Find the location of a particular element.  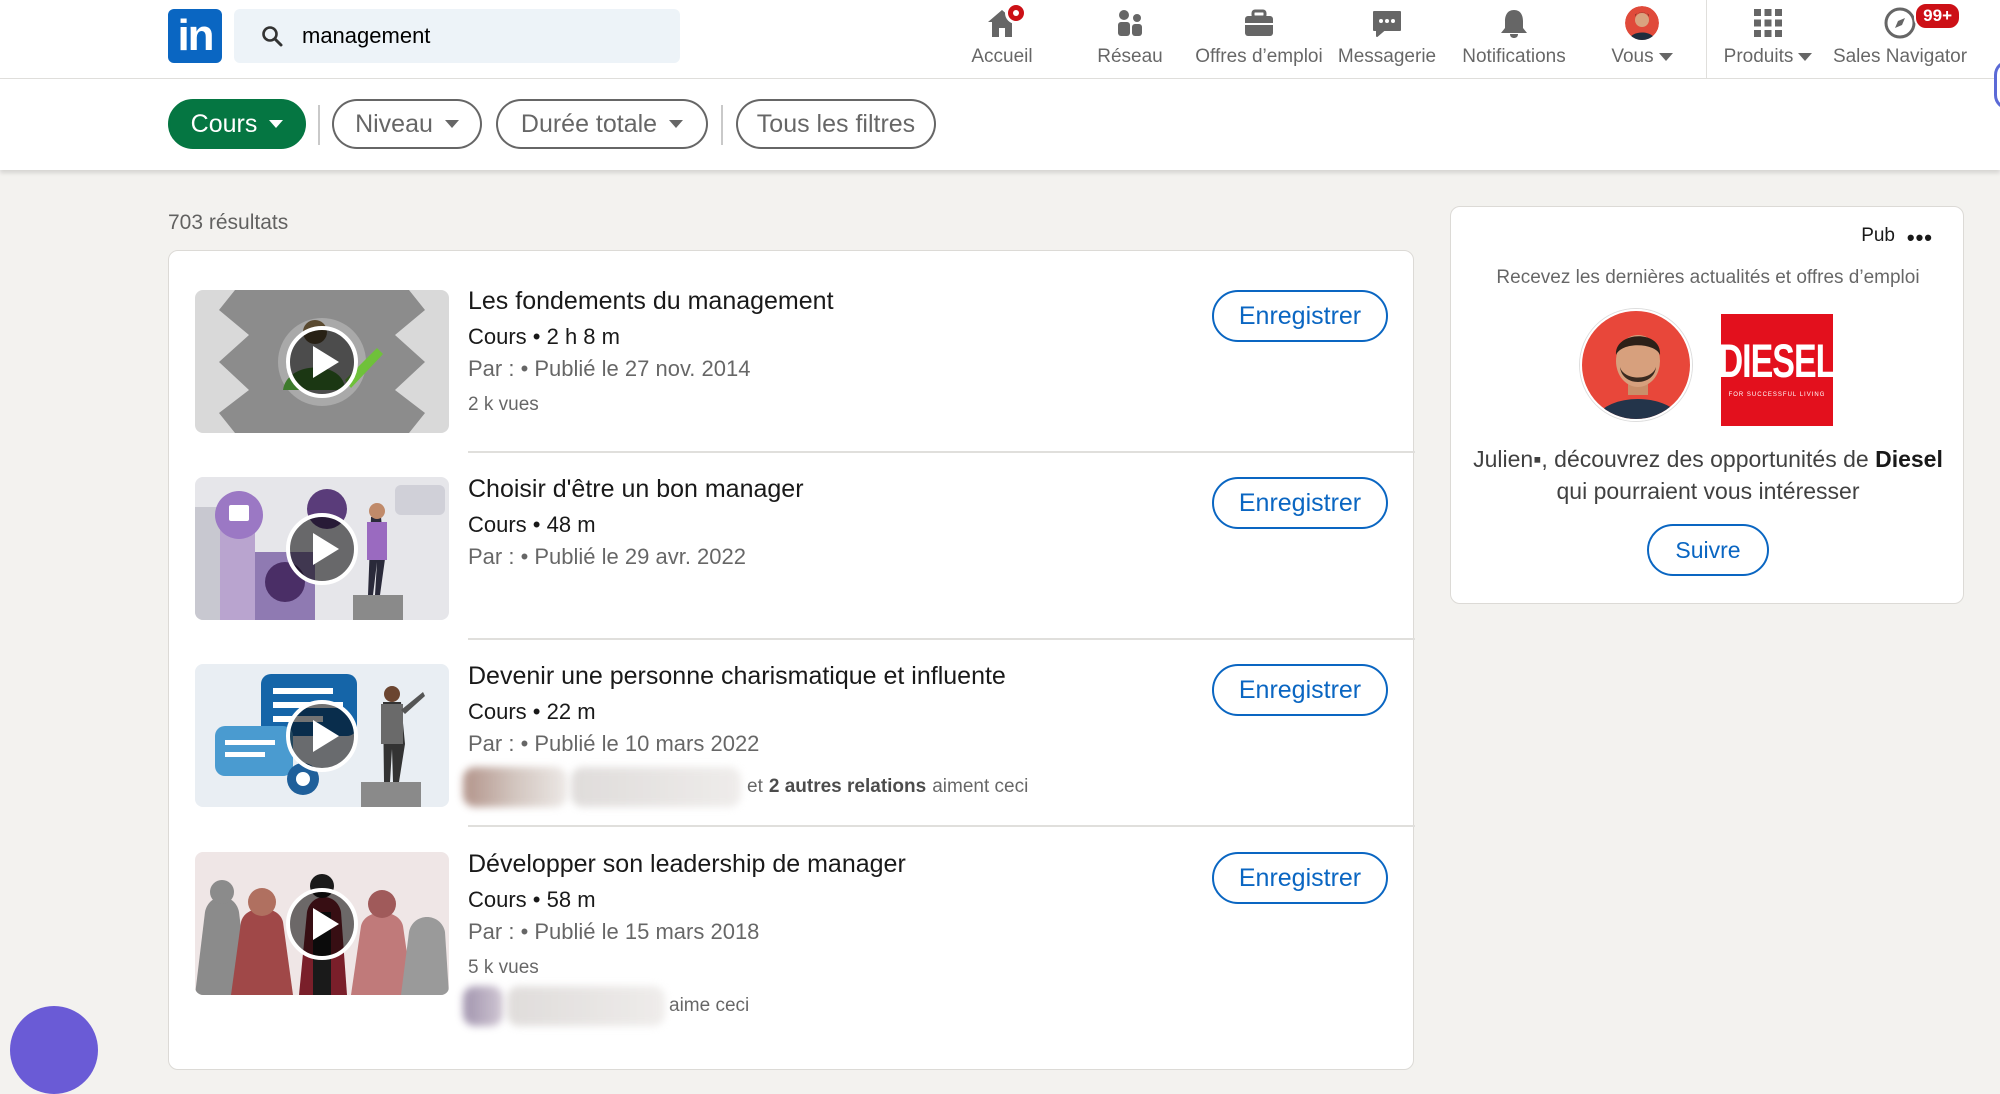

home-icon is located at coordinates (1006, 21).